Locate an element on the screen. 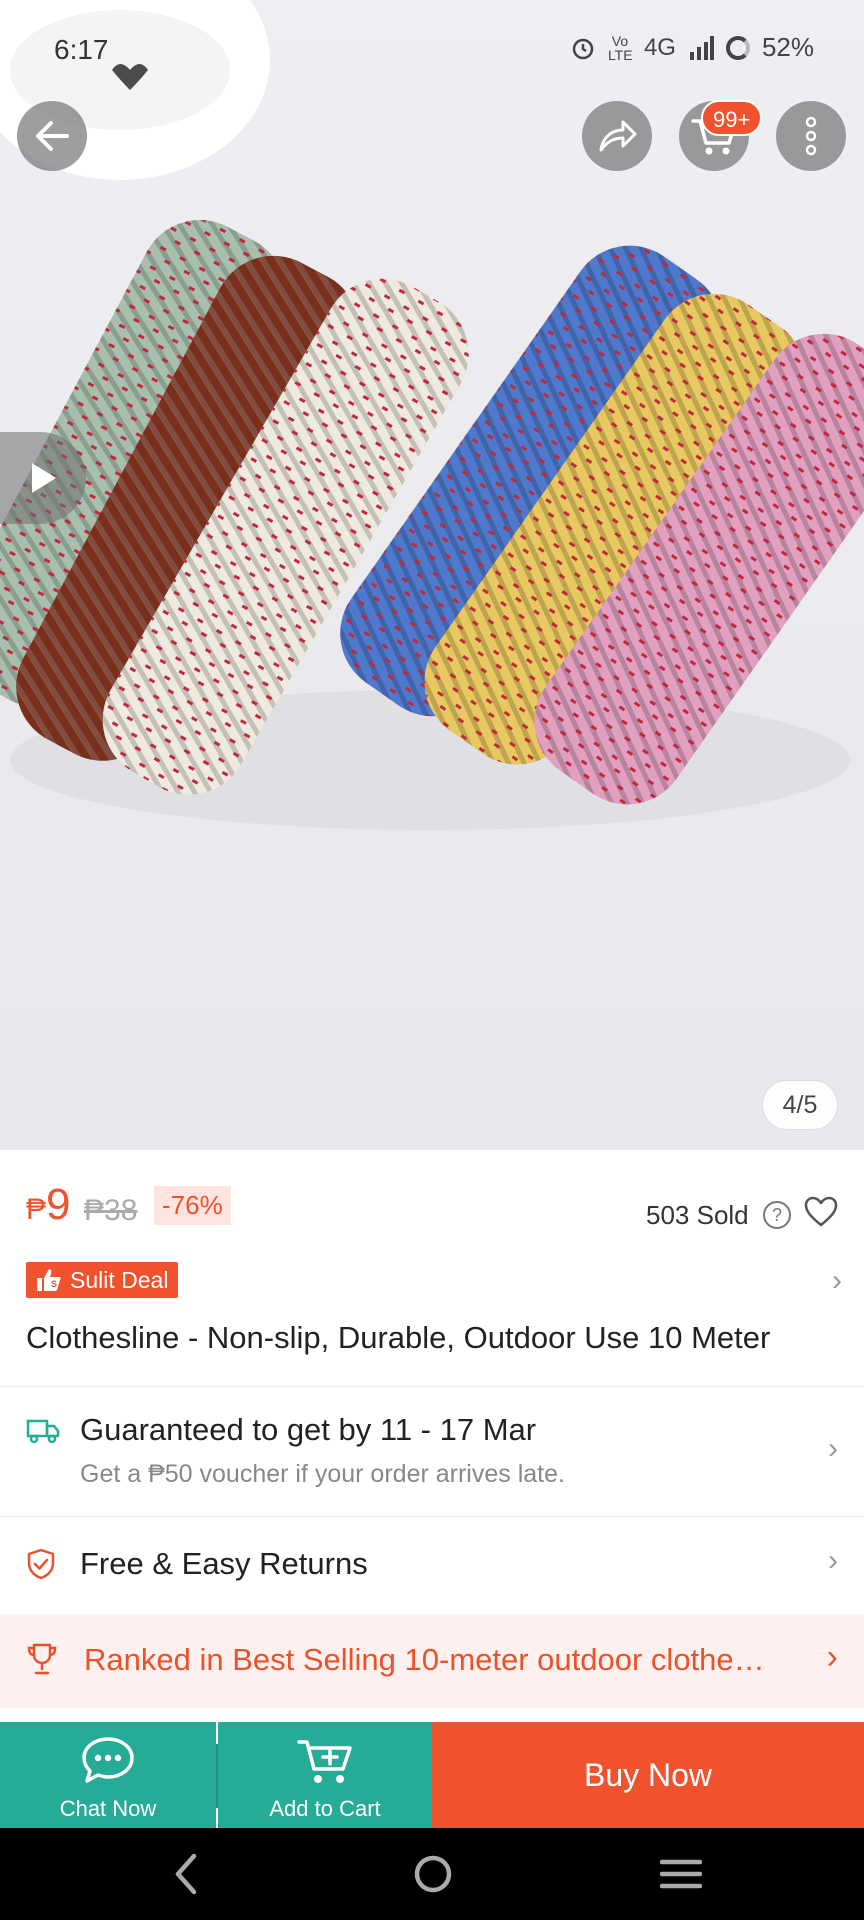 Image resolution: width=864 pixels, height=1920 pixels. back-button is located at coordinates (52, 136).